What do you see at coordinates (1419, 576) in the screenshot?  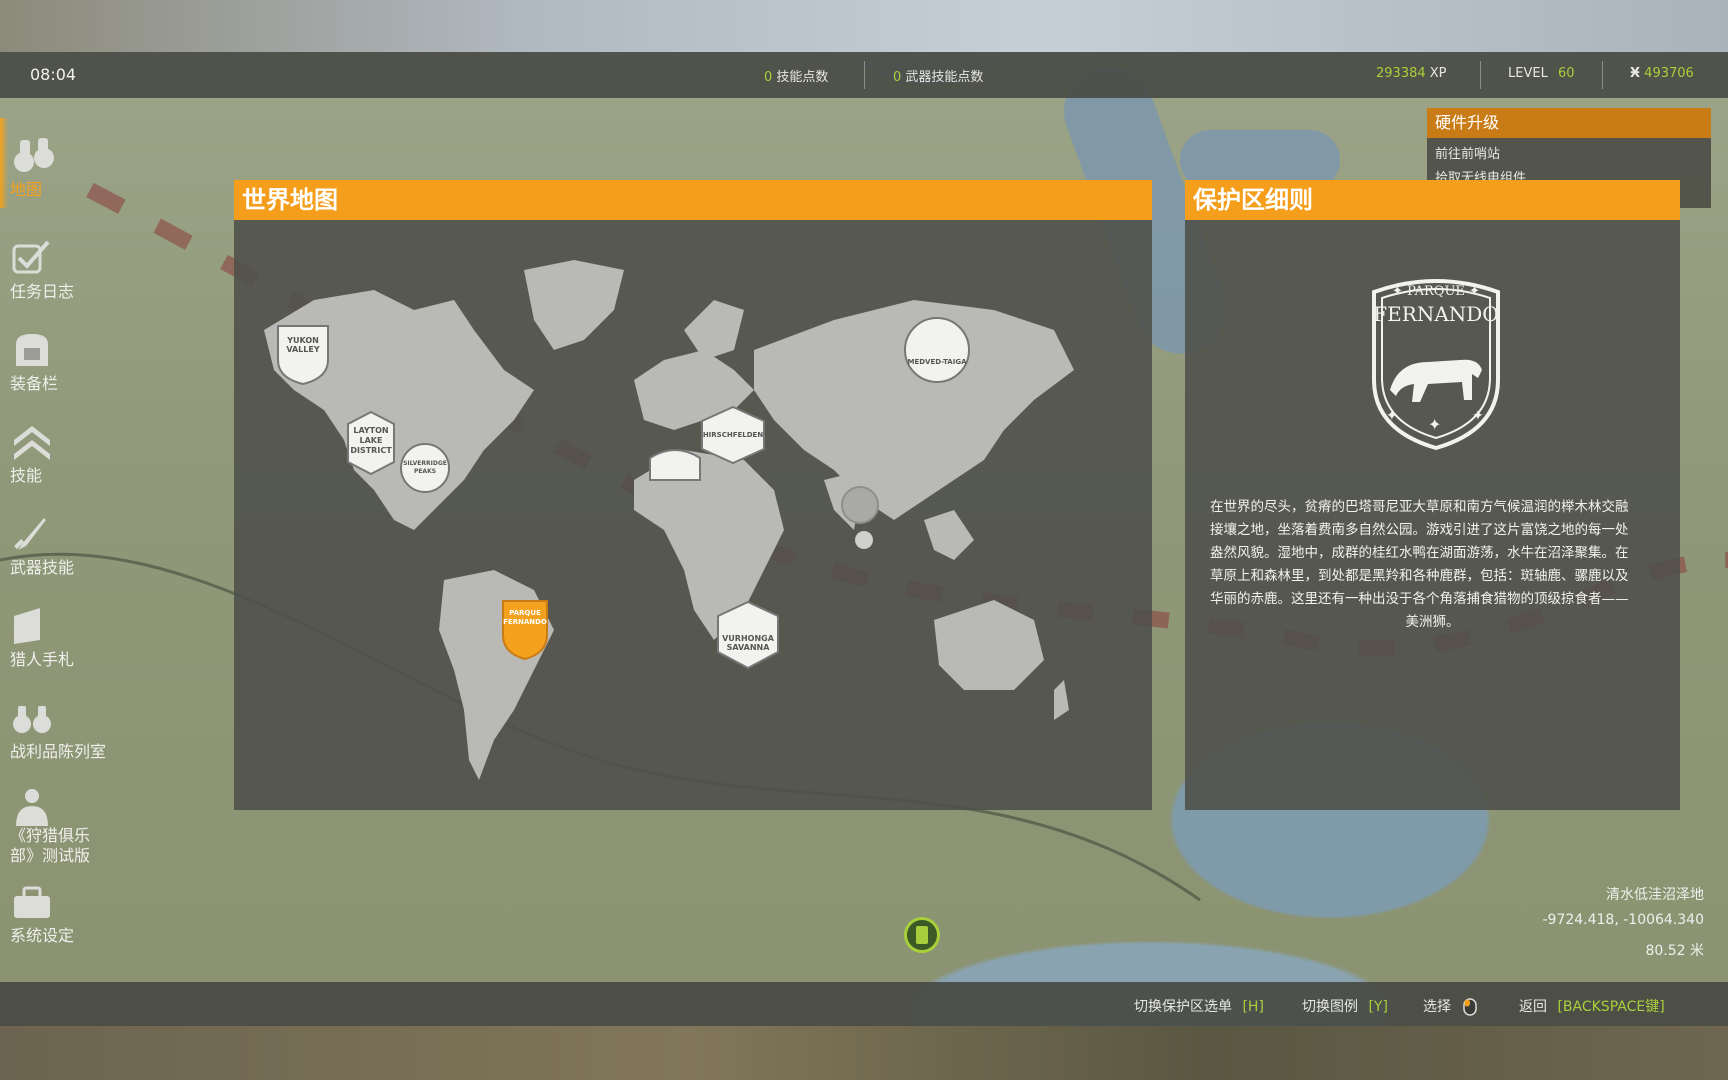 I see `description-line: 草原上和森林里，到处都是黑羚和各种鹿群，包括：斑轴鹿、骡鹿以及` at bounding box center [1419, 576].